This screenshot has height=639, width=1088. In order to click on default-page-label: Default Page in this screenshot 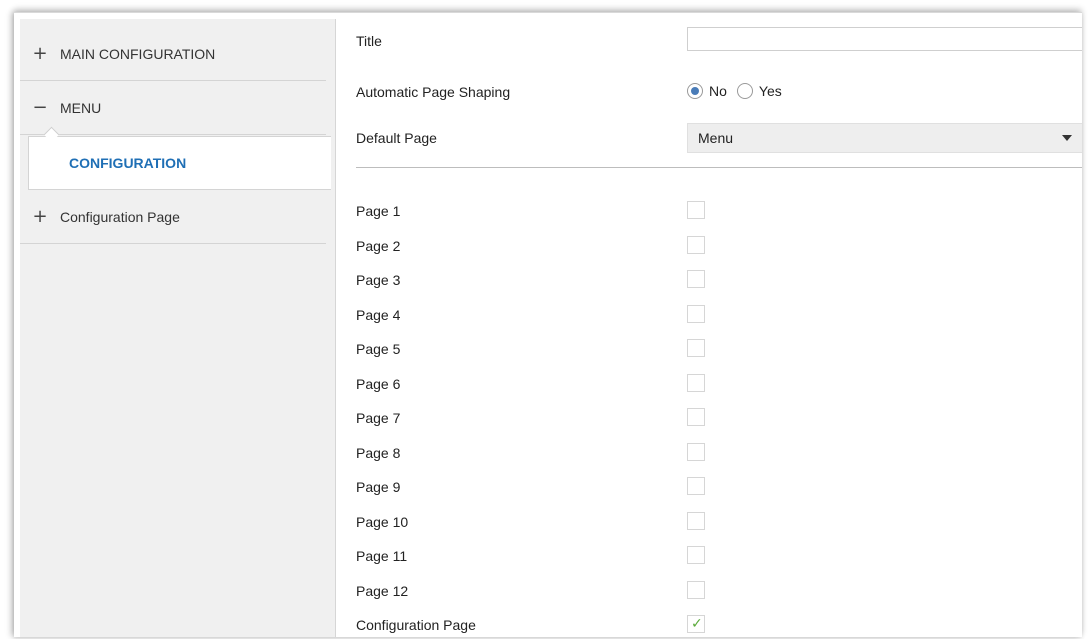, I will do `click(396, 138)`.